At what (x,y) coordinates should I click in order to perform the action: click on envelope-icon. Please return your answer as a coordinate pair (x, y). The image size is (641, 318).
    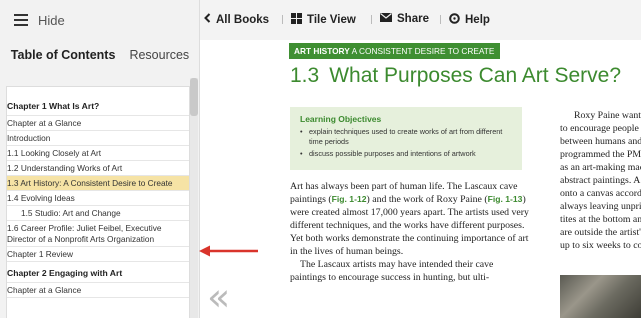
    Looking at the image, I should click on (386, 19).